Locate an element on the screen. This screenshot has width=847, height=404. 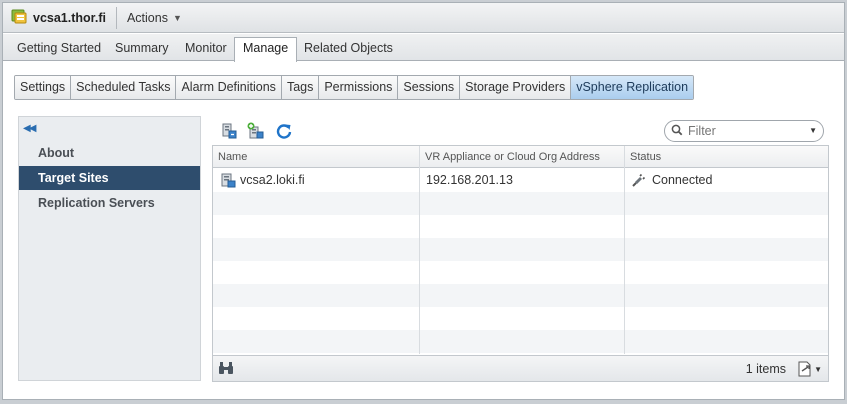
actions-label: Actions is located at coordinates (147, 17).